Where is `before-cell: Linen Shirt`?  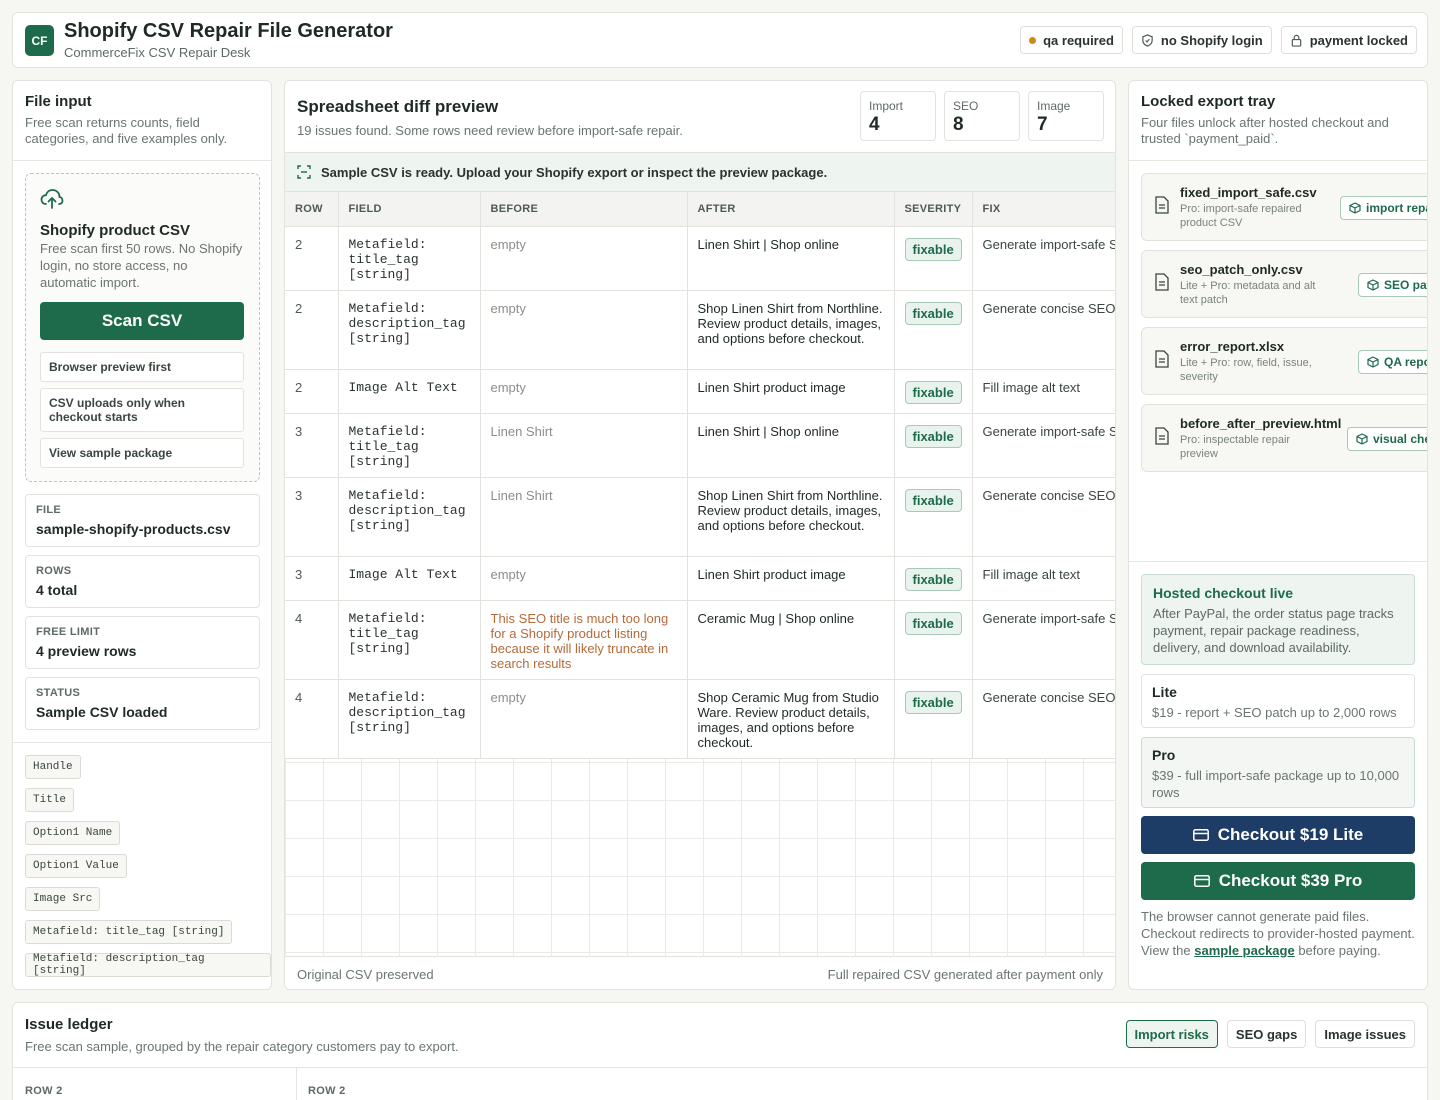 before-cell: Linen Shirt is located at coordinates (584, 445).